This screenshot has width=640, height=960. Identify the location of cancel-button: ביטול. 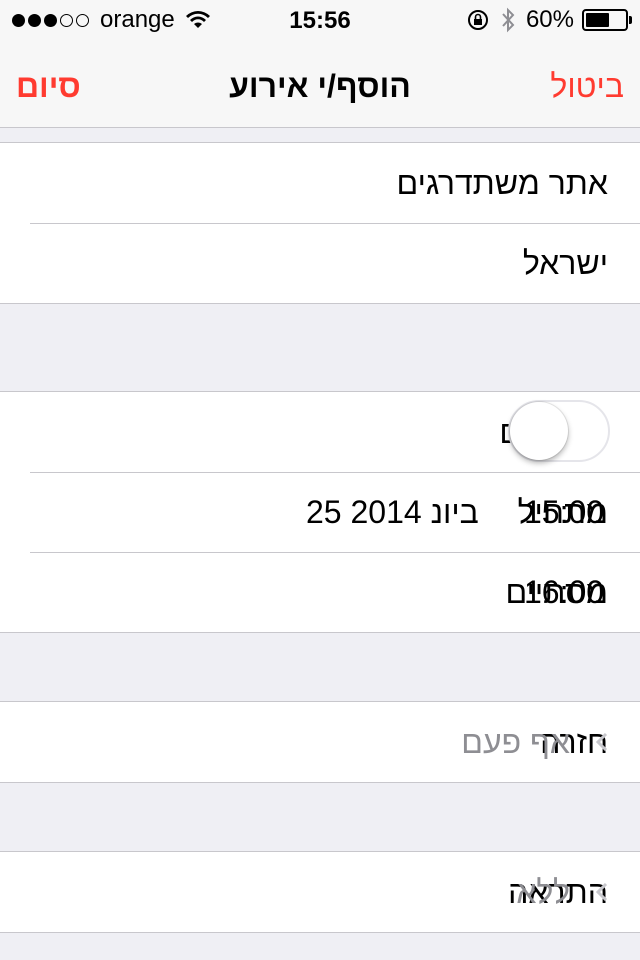
(587, 86).